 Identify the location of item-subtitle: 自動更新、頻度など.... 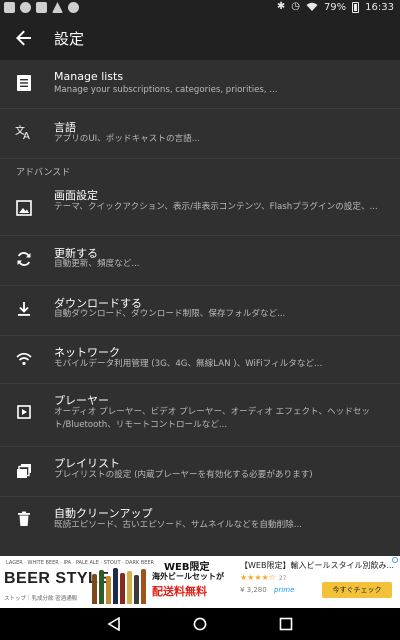
(97, 264).